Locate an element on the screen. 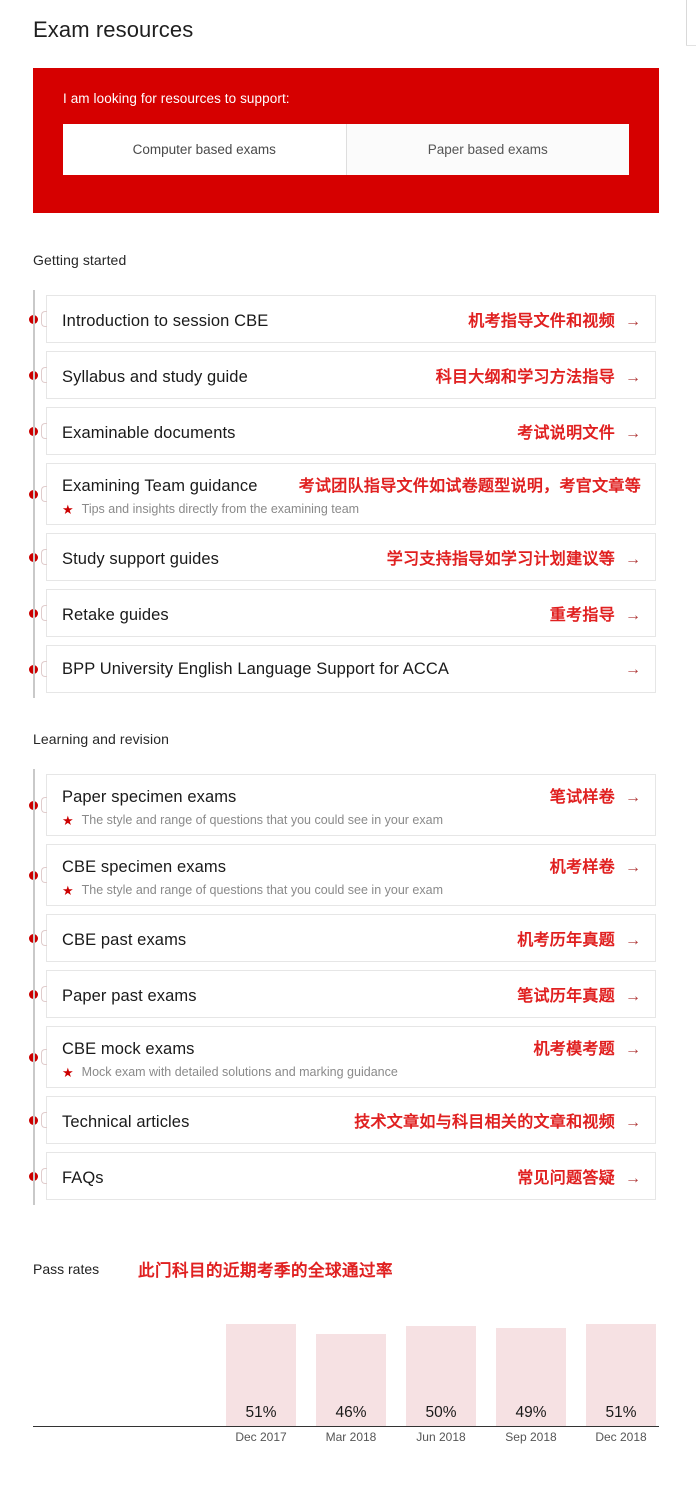 This screenshot has width=696, height=1503. chart-baseline-axis is located at coordinates (346, 1426).